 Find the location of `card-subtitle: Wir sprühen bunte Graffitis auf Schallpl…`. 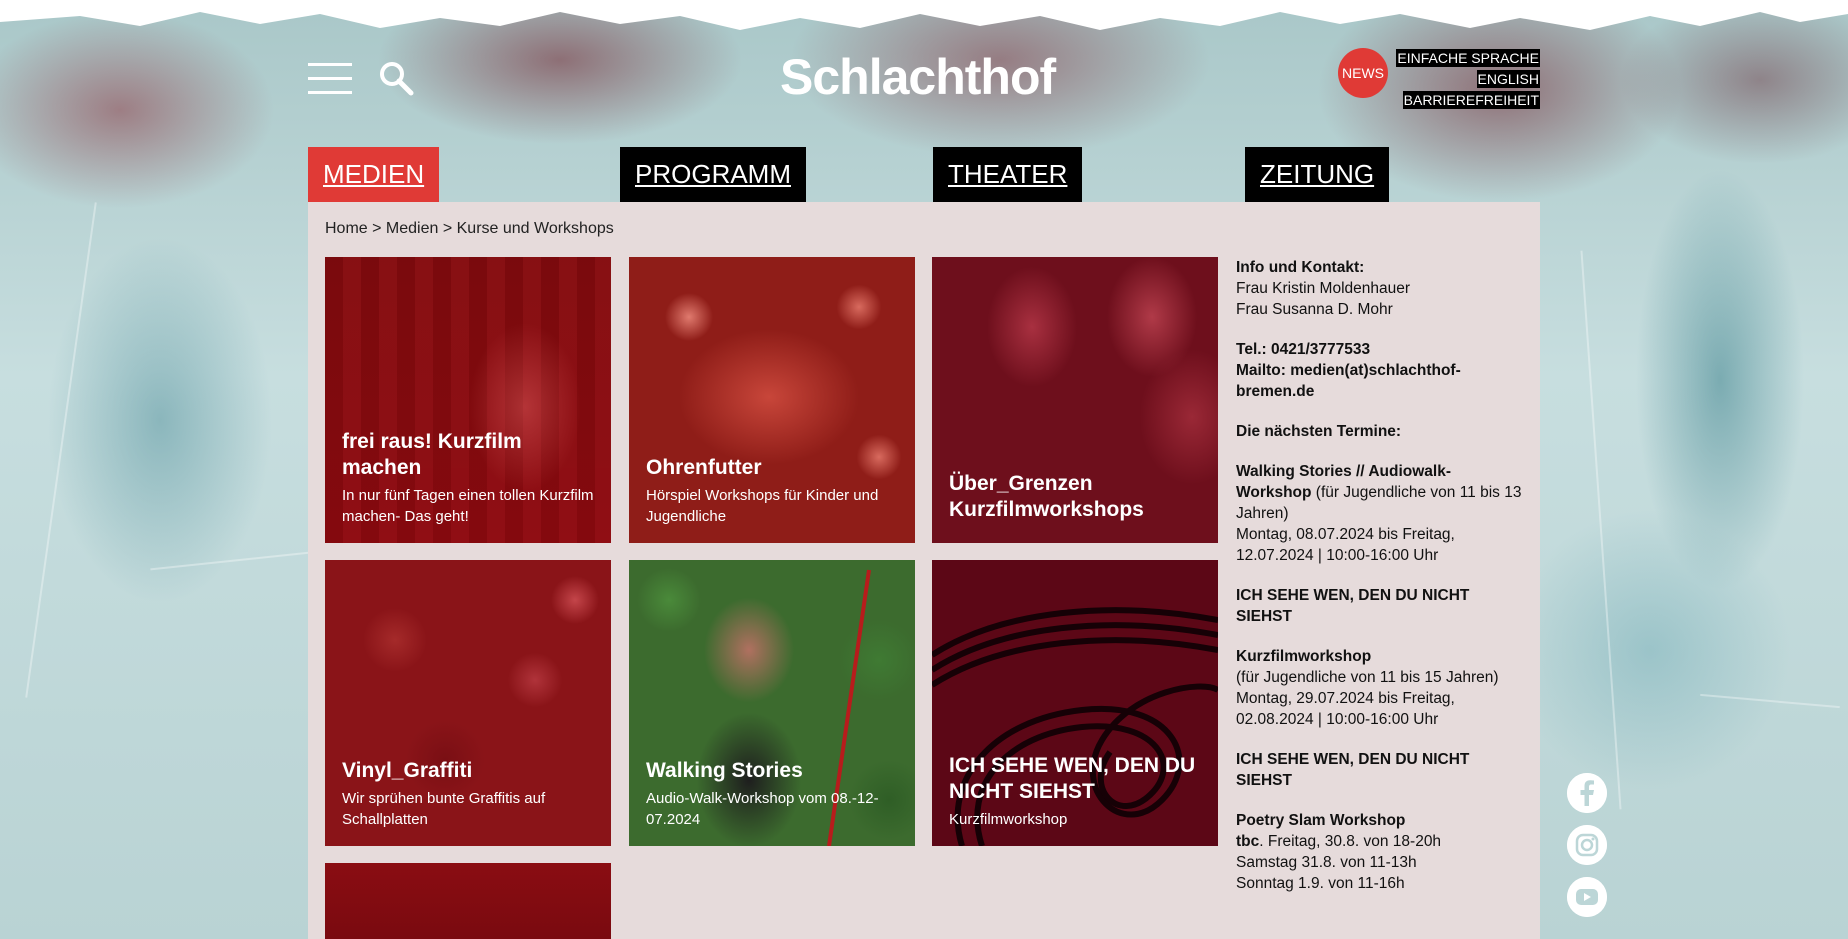

card-subtitle: Wir sprühen bunte Graffitis auf Schallpl… is located at coordinates (444, 809).